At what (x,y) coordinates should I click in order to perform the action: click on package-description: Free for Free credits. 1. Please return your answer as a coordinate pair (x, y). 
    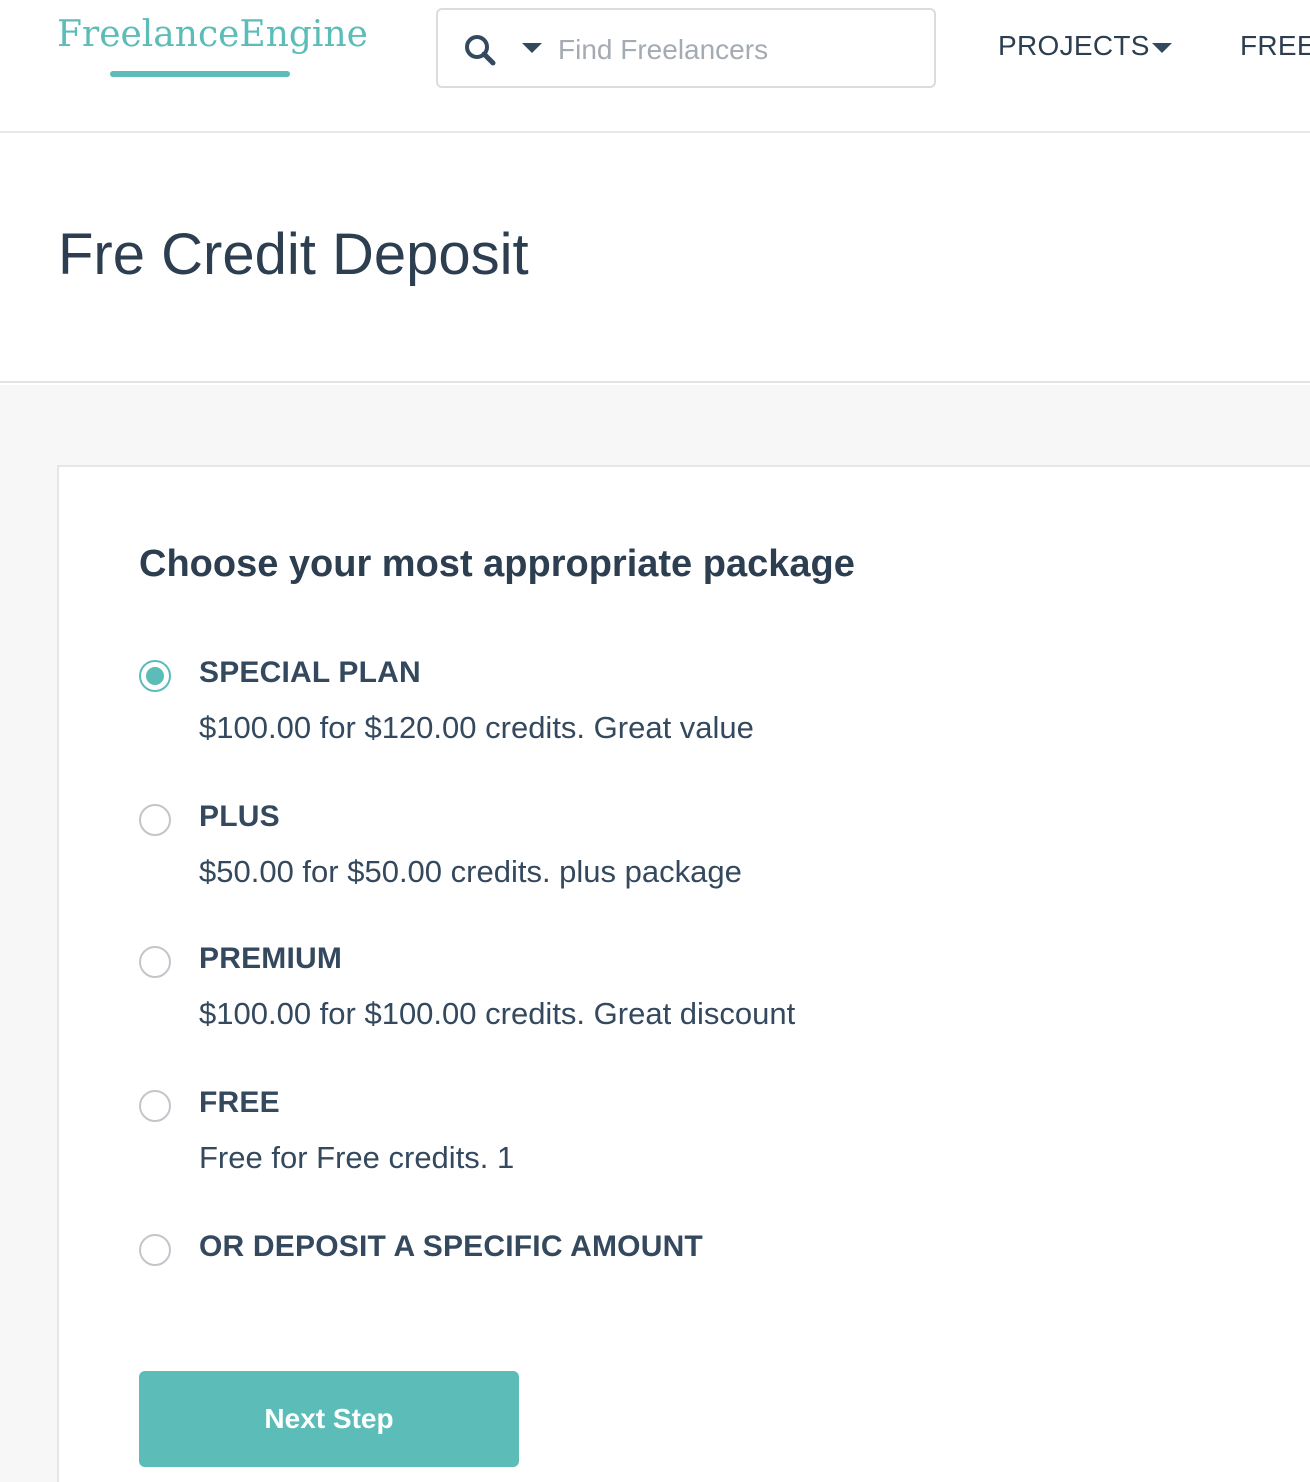
    Looking at the image, I should click on (357, 1157).